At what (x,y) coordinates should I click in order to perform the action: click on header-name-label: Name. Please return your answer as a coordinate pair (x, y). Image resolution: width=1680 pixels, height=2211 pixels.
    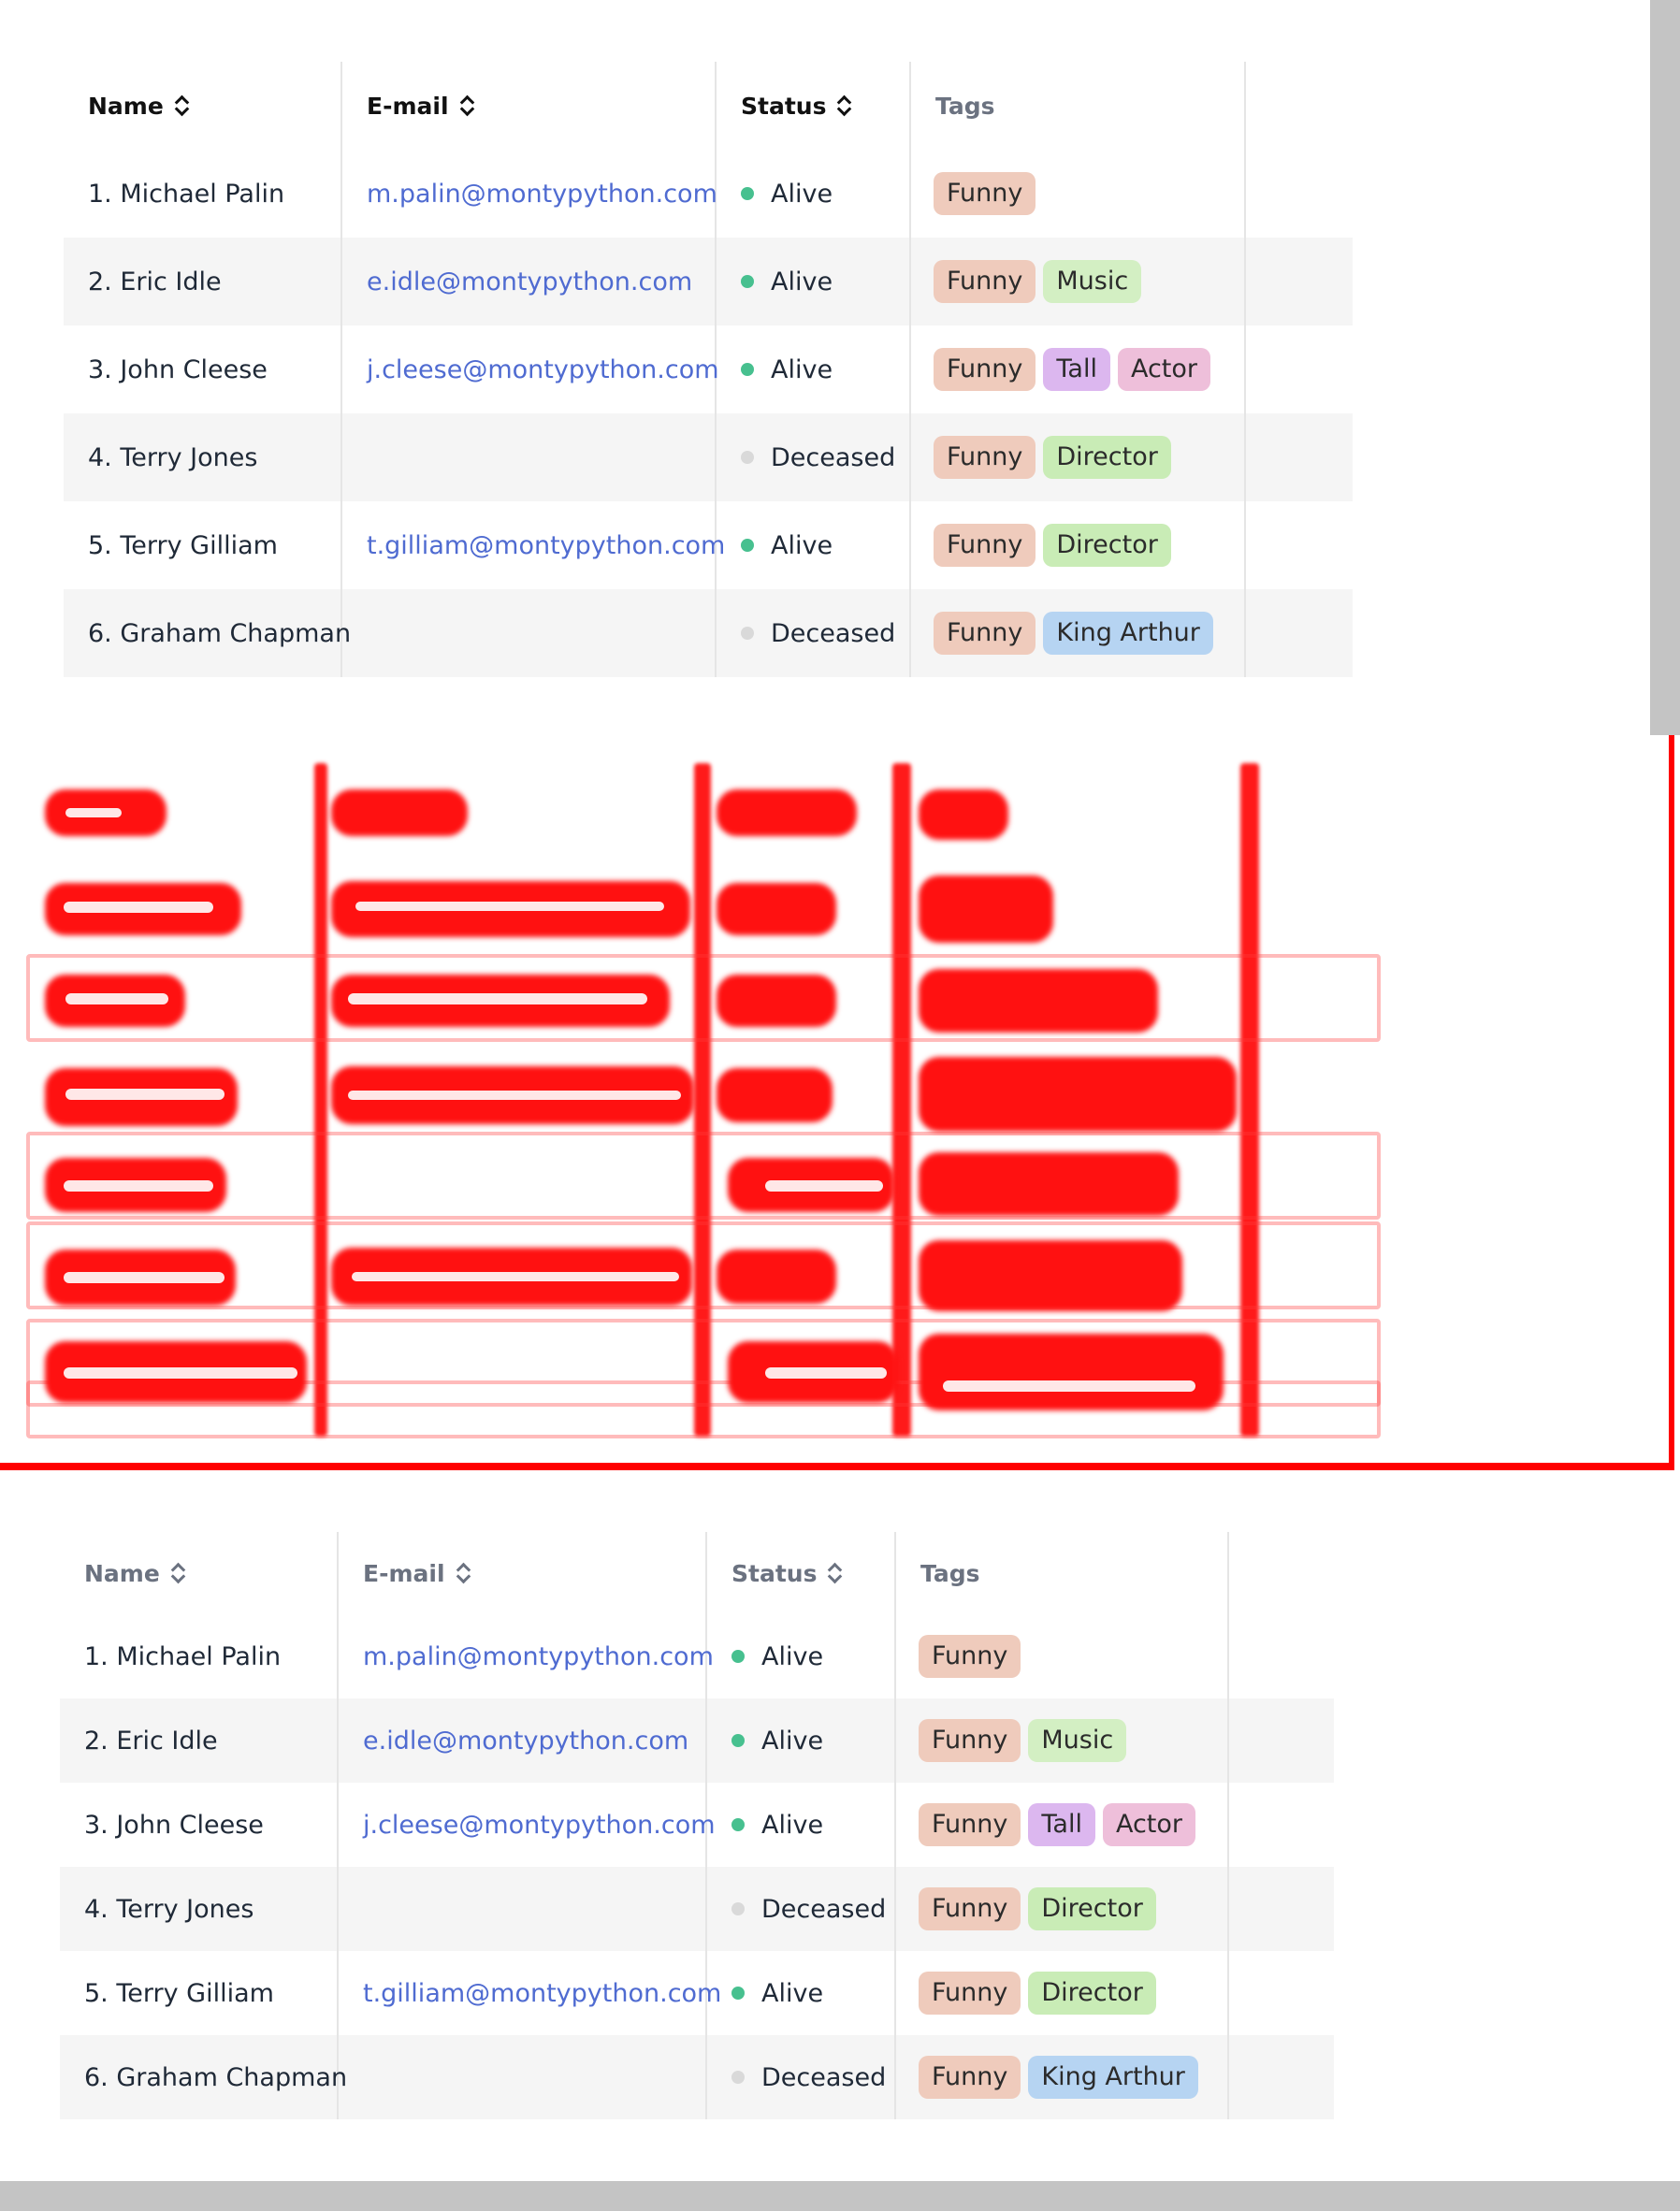
    Looking at the image, I should click on (122, 1573).